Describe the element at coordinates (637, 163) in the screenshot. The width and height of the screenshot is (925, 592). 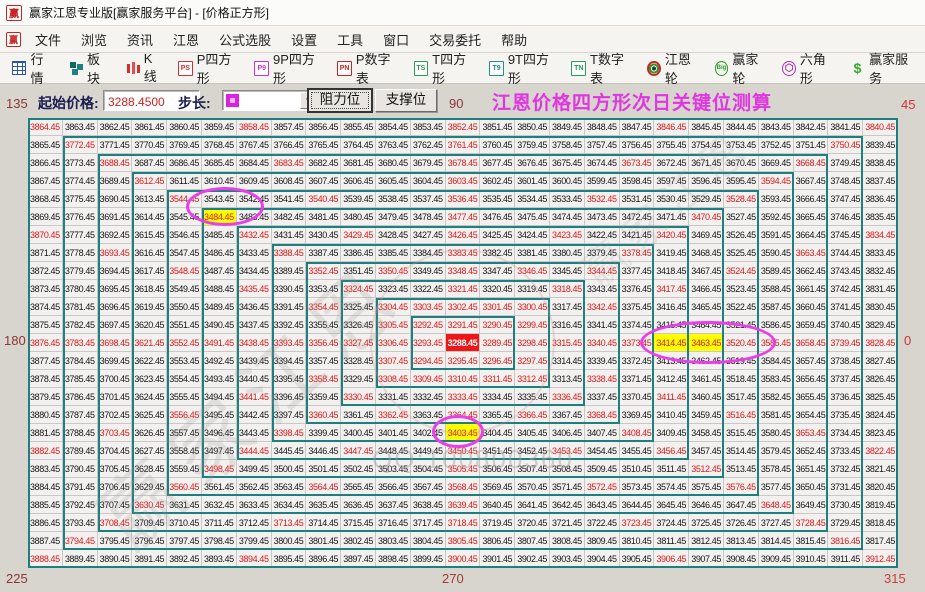
I see `grid-cell: 3673.45` at that location.